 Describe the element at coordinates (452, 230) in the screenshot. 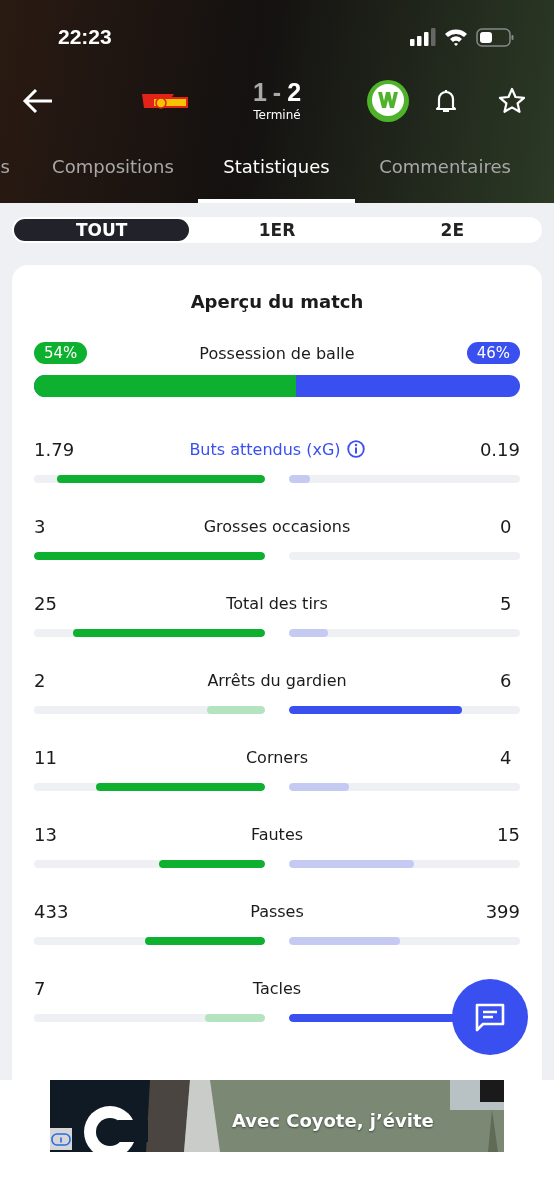

I see `period-tab: 2E` at that location.